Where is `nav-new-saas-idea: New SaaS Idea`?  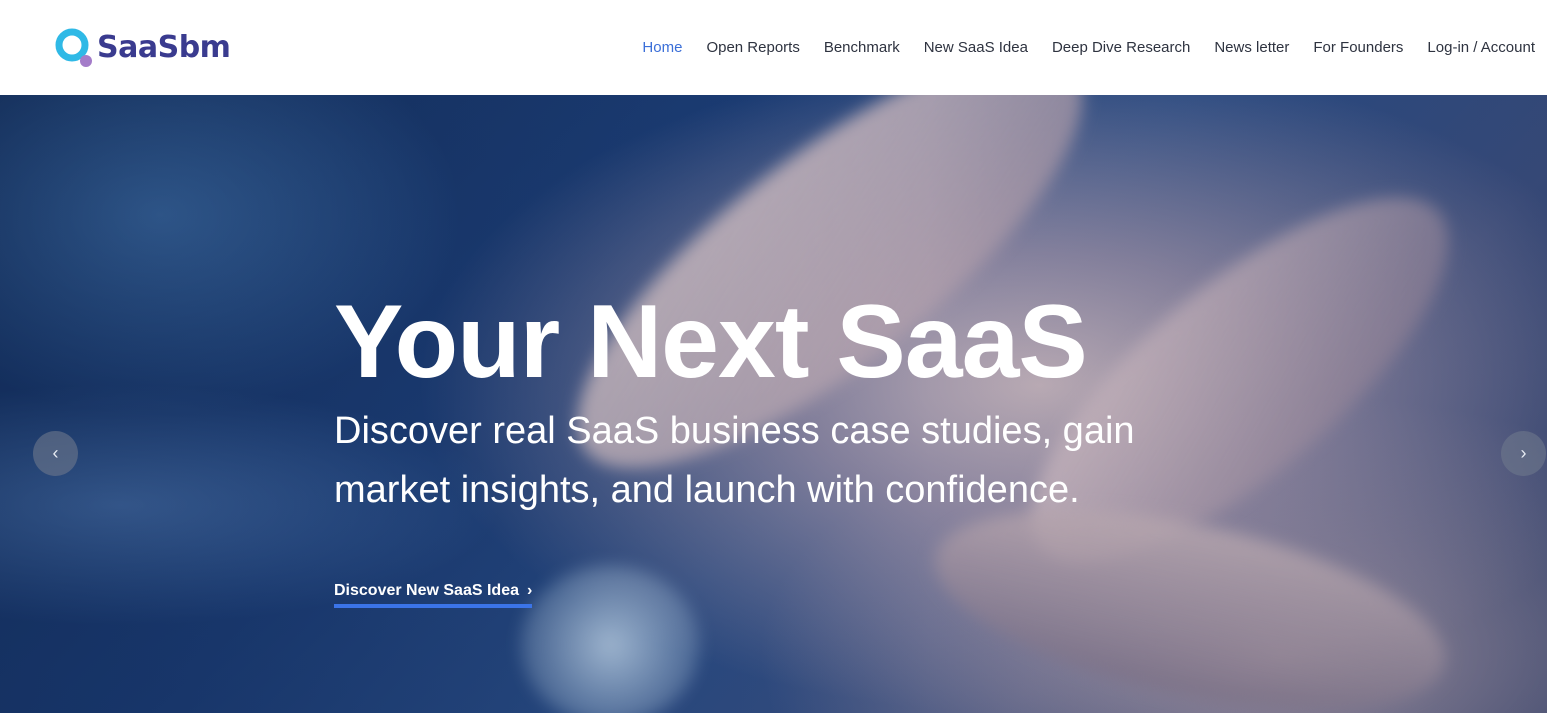
nav-new-saas-idea: New SaaS Idea is located at coordinates (976, 47).